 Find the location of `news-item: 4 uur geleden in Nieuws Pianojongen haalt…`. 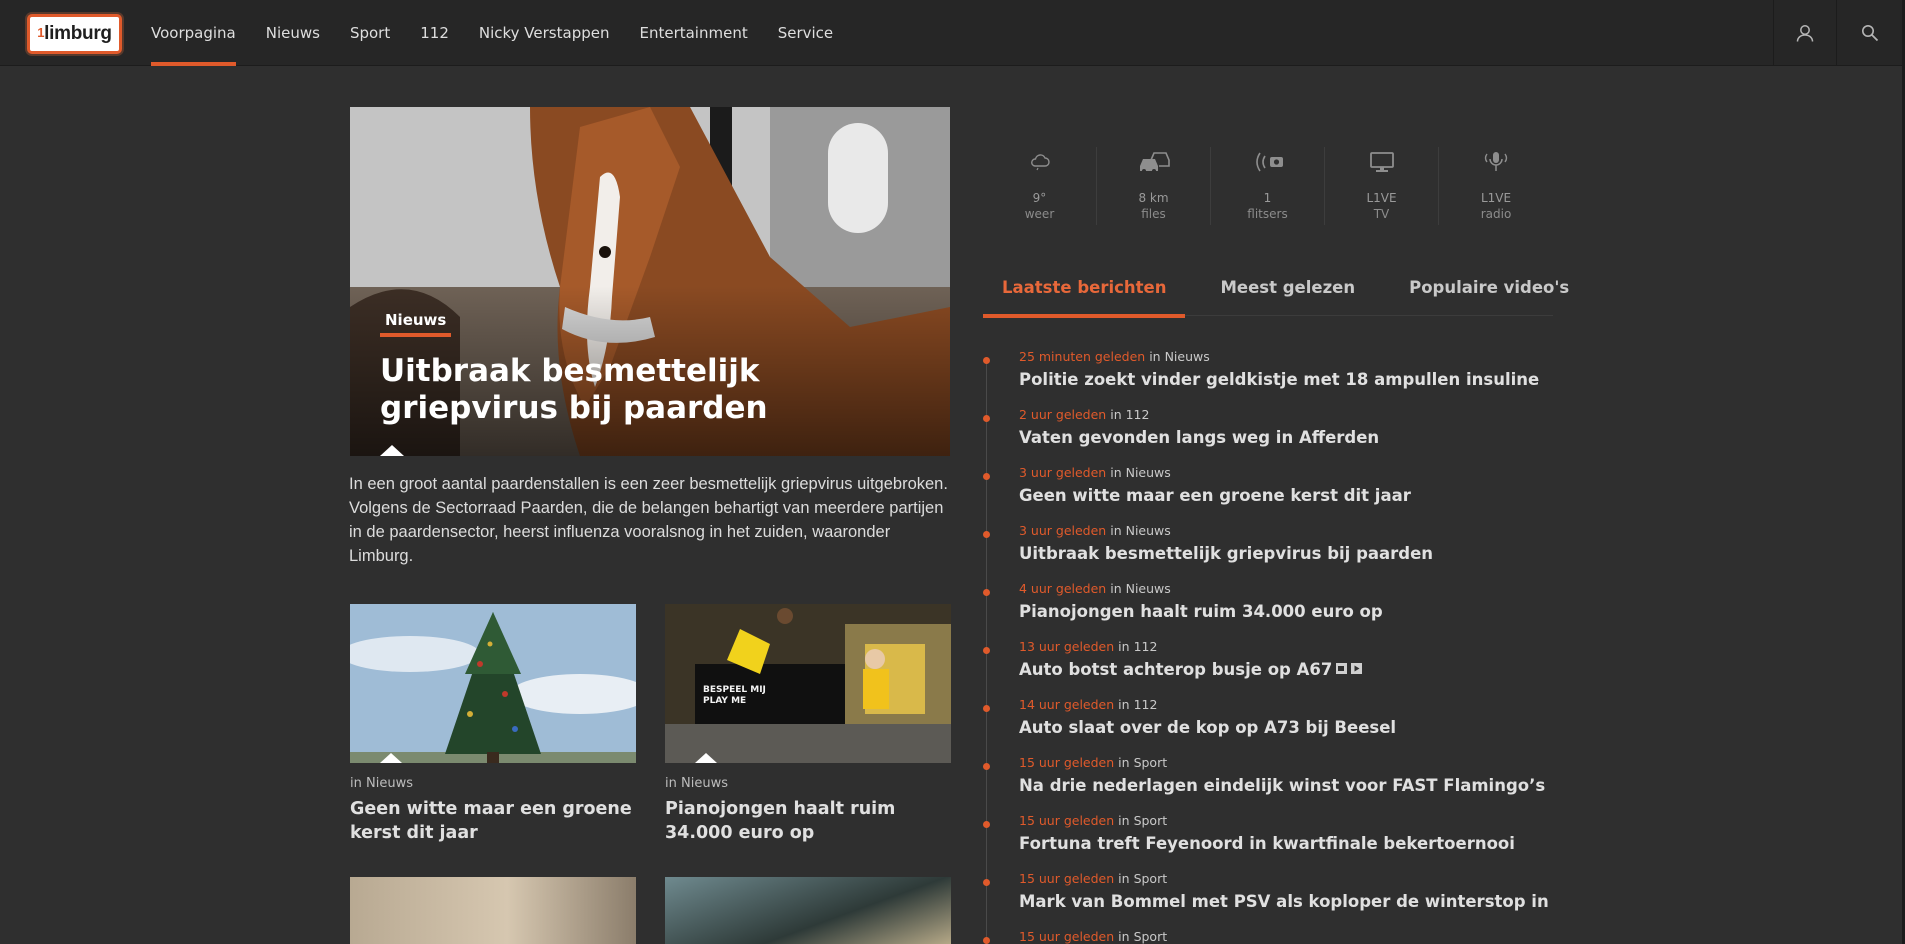

news-item: 4 uur geleden in Nieuws Pianojongen haalt… is located at coordinates (1283, 610).